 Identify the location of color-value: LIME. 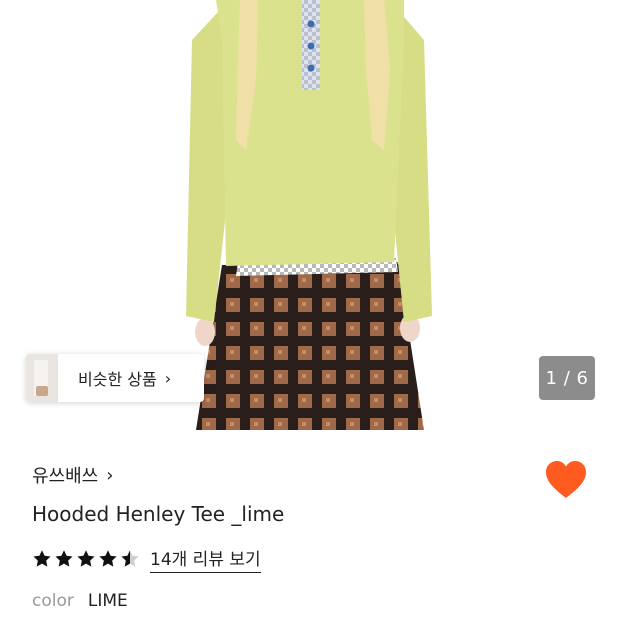
(107, 601).